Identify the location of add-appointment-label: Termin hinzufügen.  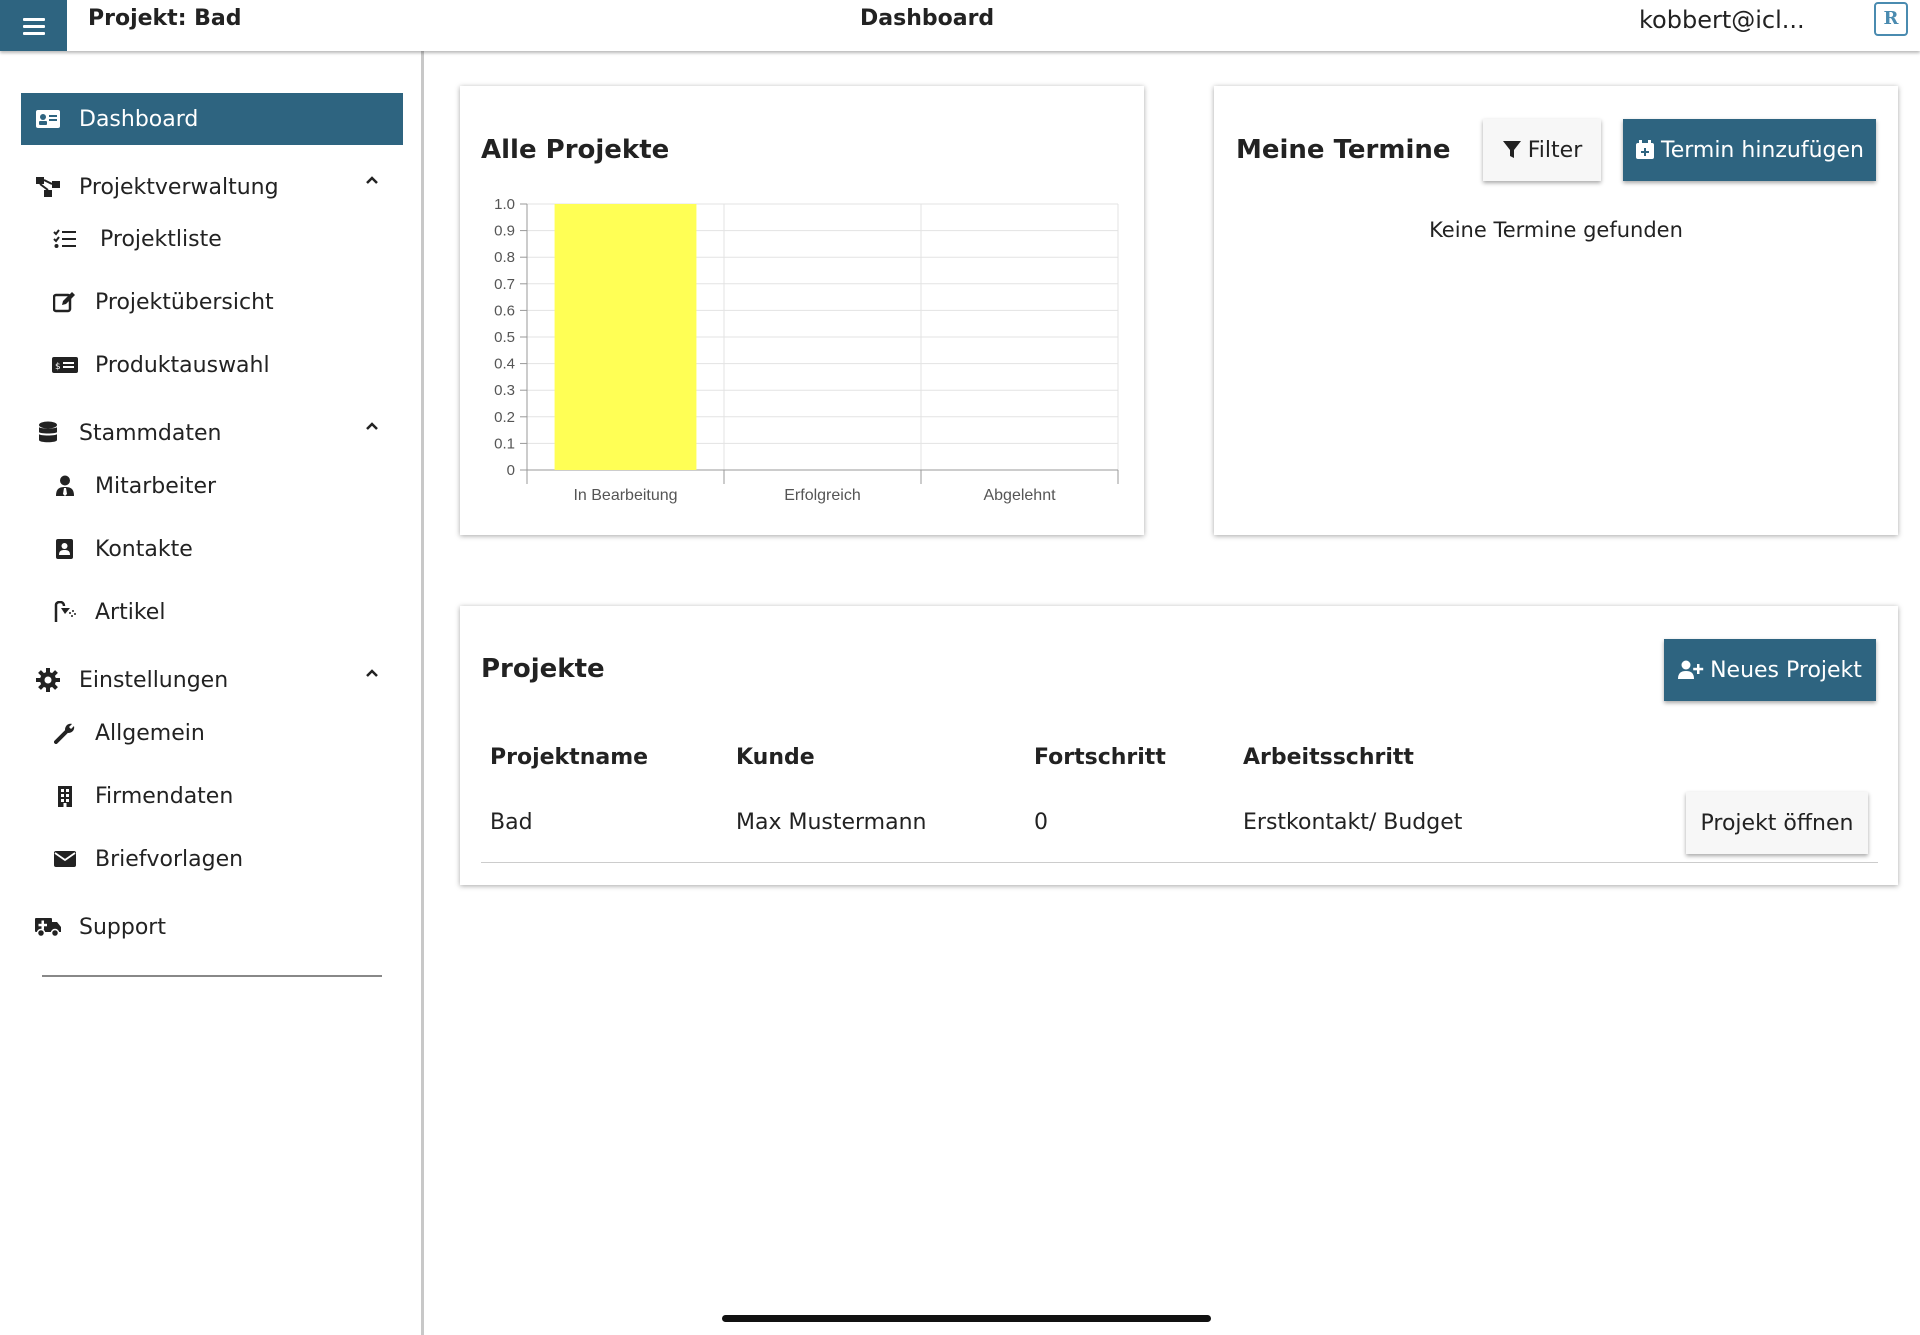
(1762, 150).